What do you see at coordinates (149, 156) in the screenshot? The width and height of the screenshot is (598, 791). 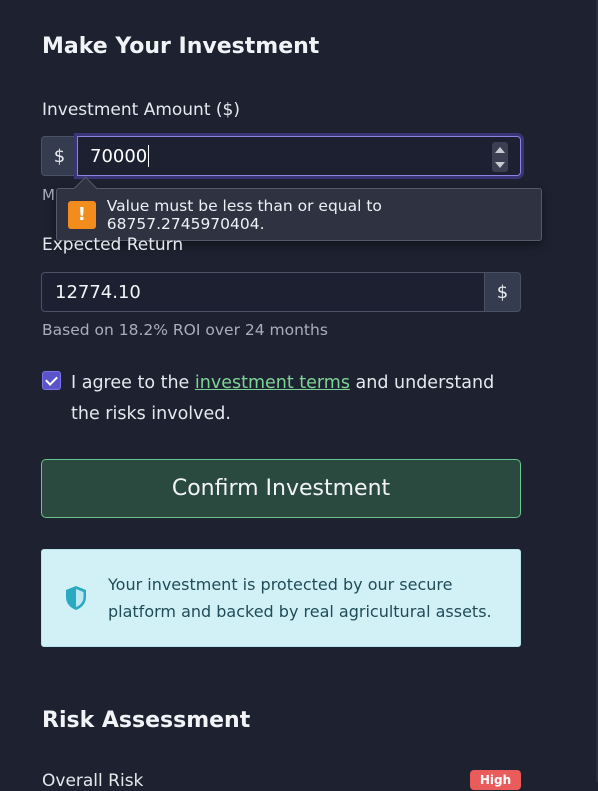 I see `text-caret` at bounding box center [149, 156].